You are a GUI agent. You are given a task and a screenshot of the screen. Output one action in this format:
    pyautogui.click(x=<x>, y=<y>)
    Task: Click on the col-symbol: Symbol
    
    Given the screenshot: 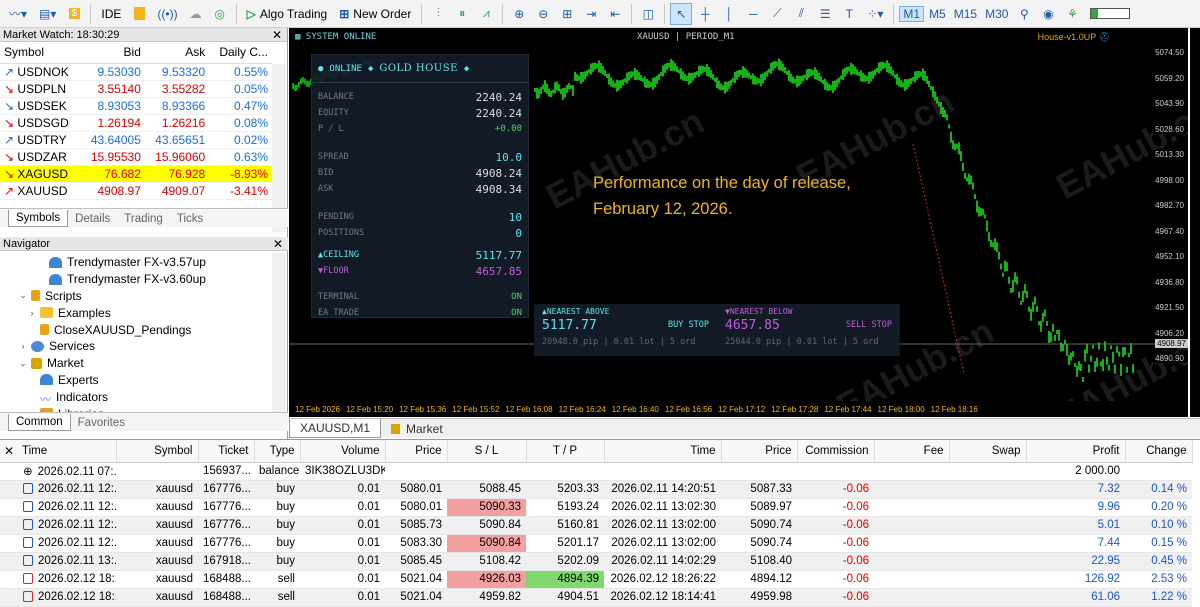 What is the action you would take?
    pyautogui.click(x=40, y=53)
    